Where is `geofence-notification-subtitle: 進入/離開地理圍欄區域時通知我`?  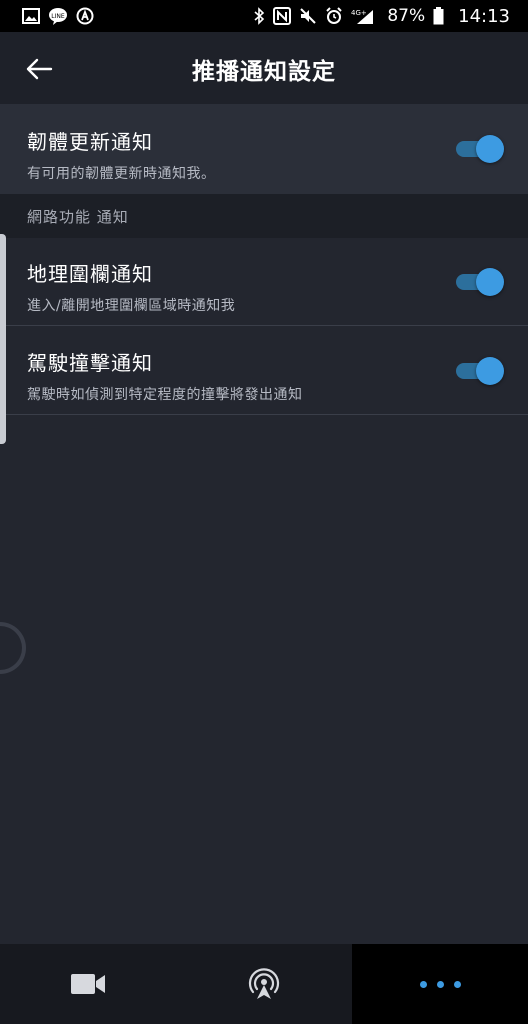 geofence-notification-subtitle: 進入/離開地理圍欄區域時通知我 is located at coordinates (131, 306).